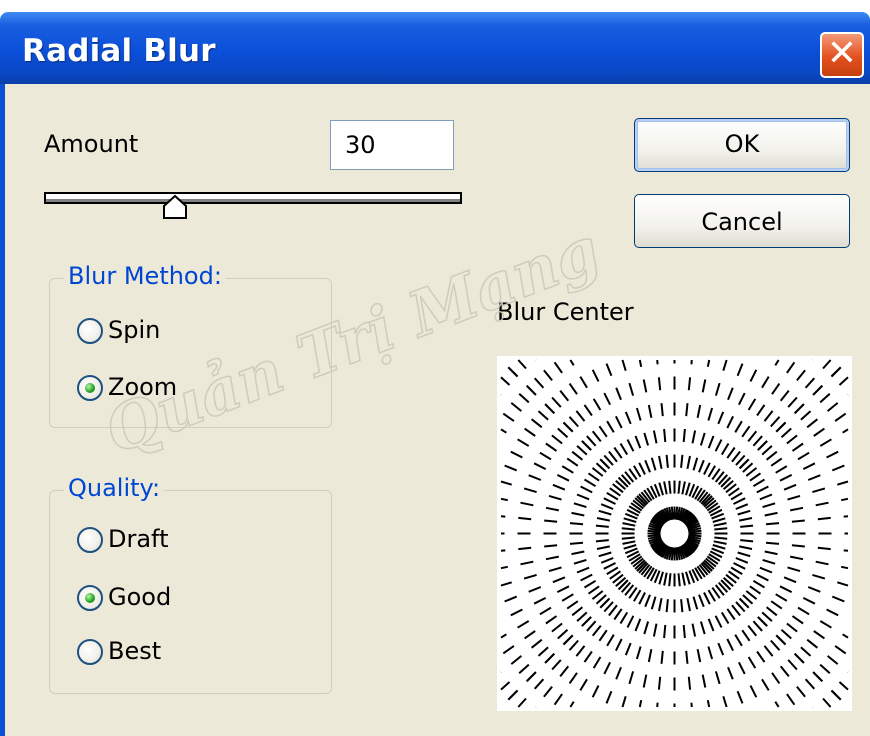 The image size is (870, 736). Describe the element at coordinates (190, 353) in the screenshot. I see `blur-method-group` at that location.